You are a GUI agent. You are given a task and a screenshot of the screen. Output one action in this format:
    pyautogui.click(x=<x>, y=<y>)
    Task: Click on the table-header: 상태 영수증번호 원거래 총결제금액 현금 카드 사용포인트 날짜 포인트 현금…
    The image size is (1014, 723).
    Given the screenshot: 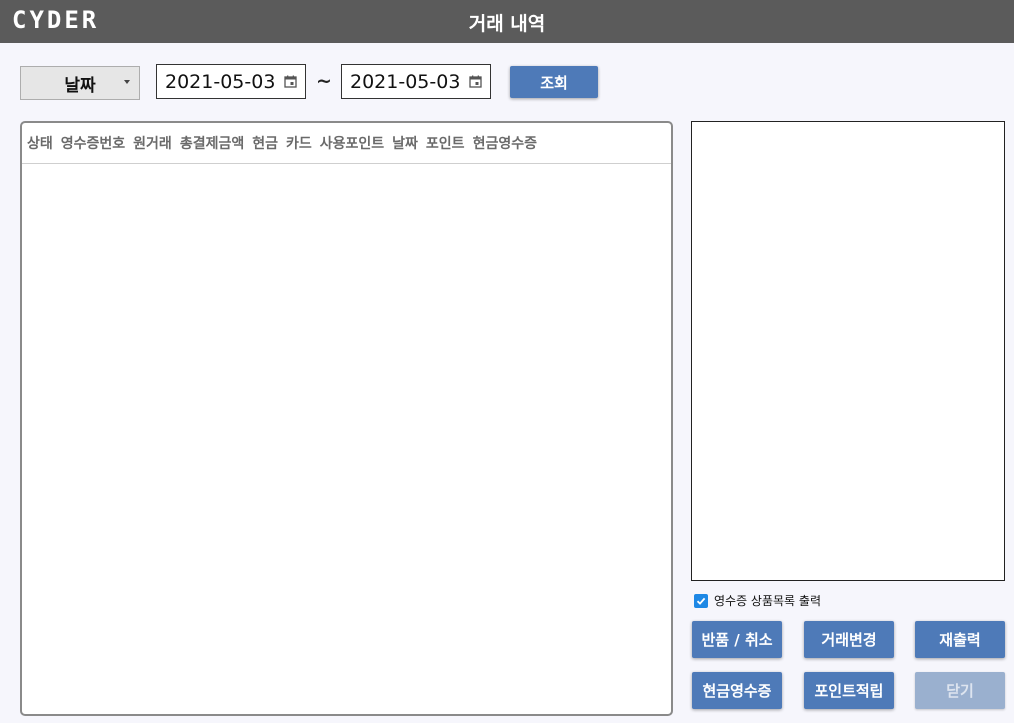 What is the action you would take?
    pyautogui.click(x=346, y=143)
    